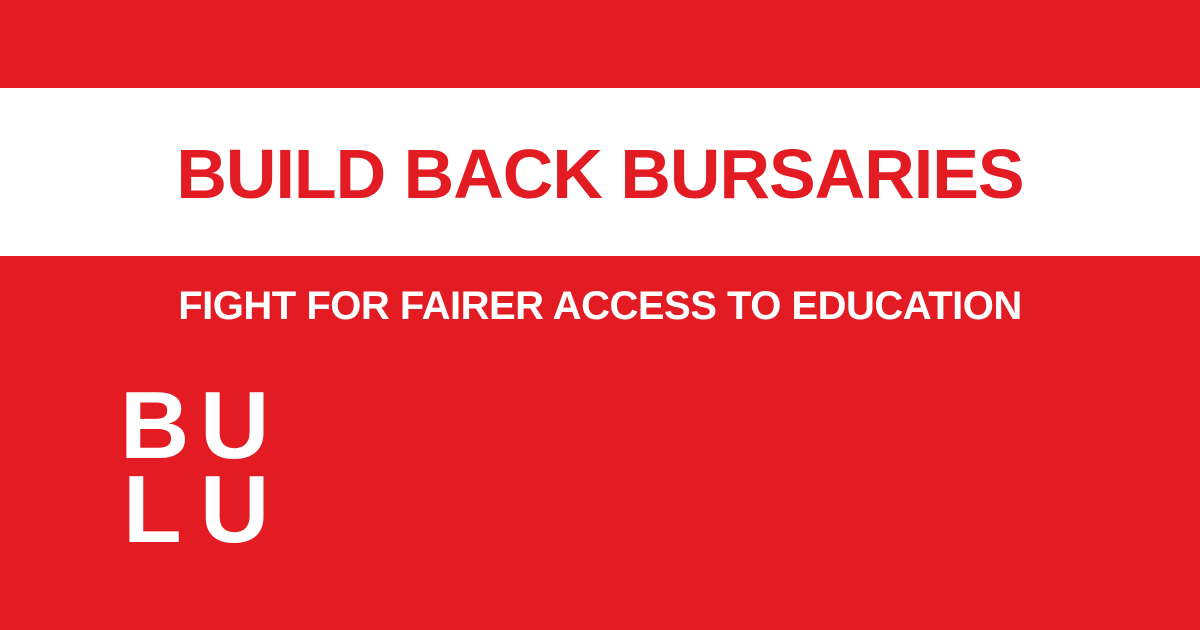  Describe the element at coordinates (152, 509) in the screenshot. I see `logo-letter-l: L` at that location.